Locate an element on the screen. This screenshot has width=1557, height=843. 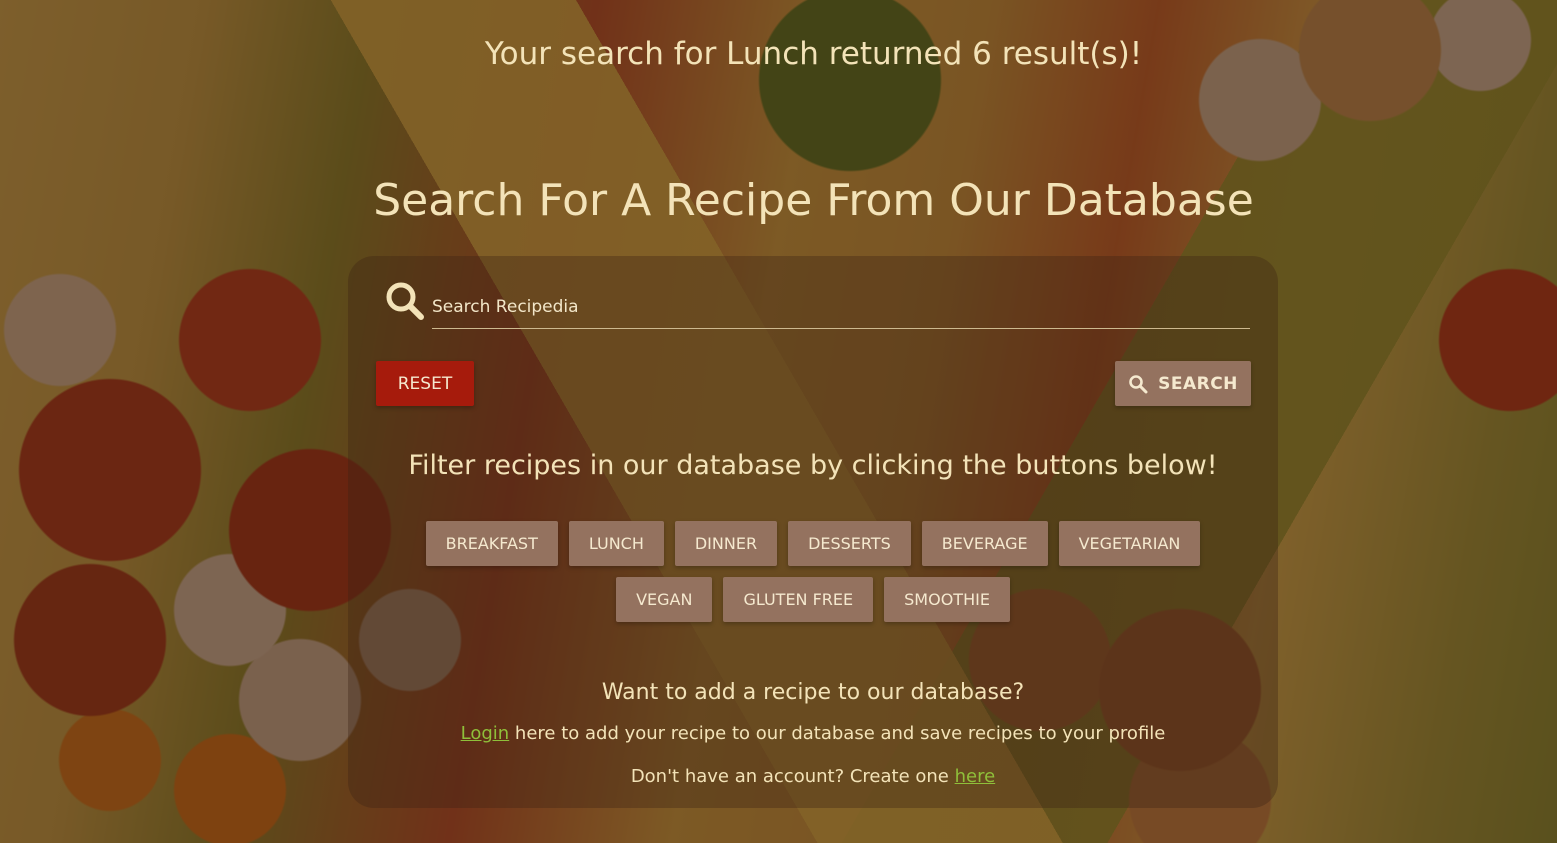
add-recipe-heading: Want to add a recipe to our database? is located at coordinates (813, 692).